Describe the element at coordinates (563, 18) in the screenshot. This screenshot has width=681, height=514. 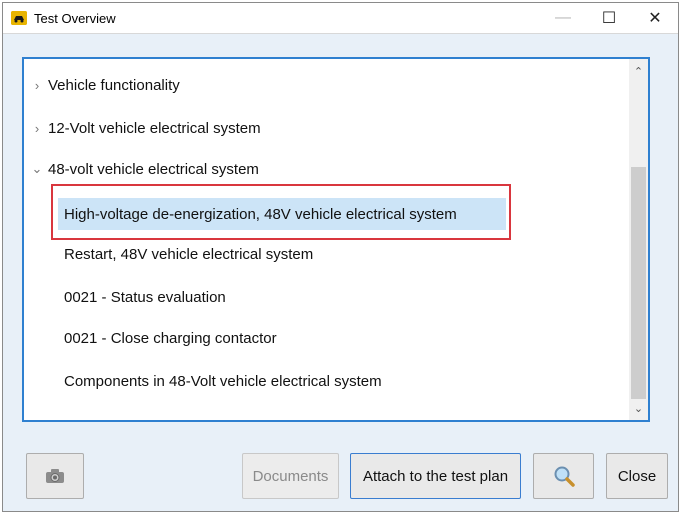
I see `minimize-button: —` at that location.